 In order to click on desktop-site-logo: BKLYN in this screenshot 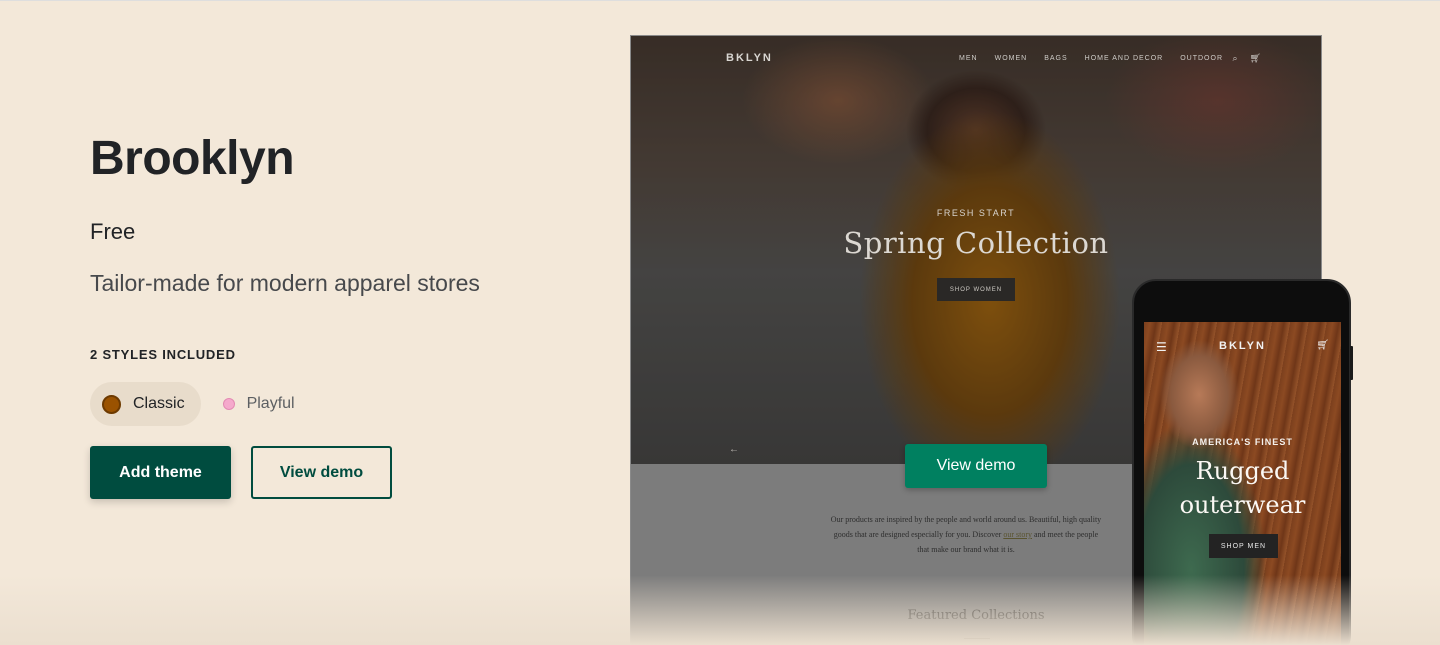, I will do `click(749, 58)`.